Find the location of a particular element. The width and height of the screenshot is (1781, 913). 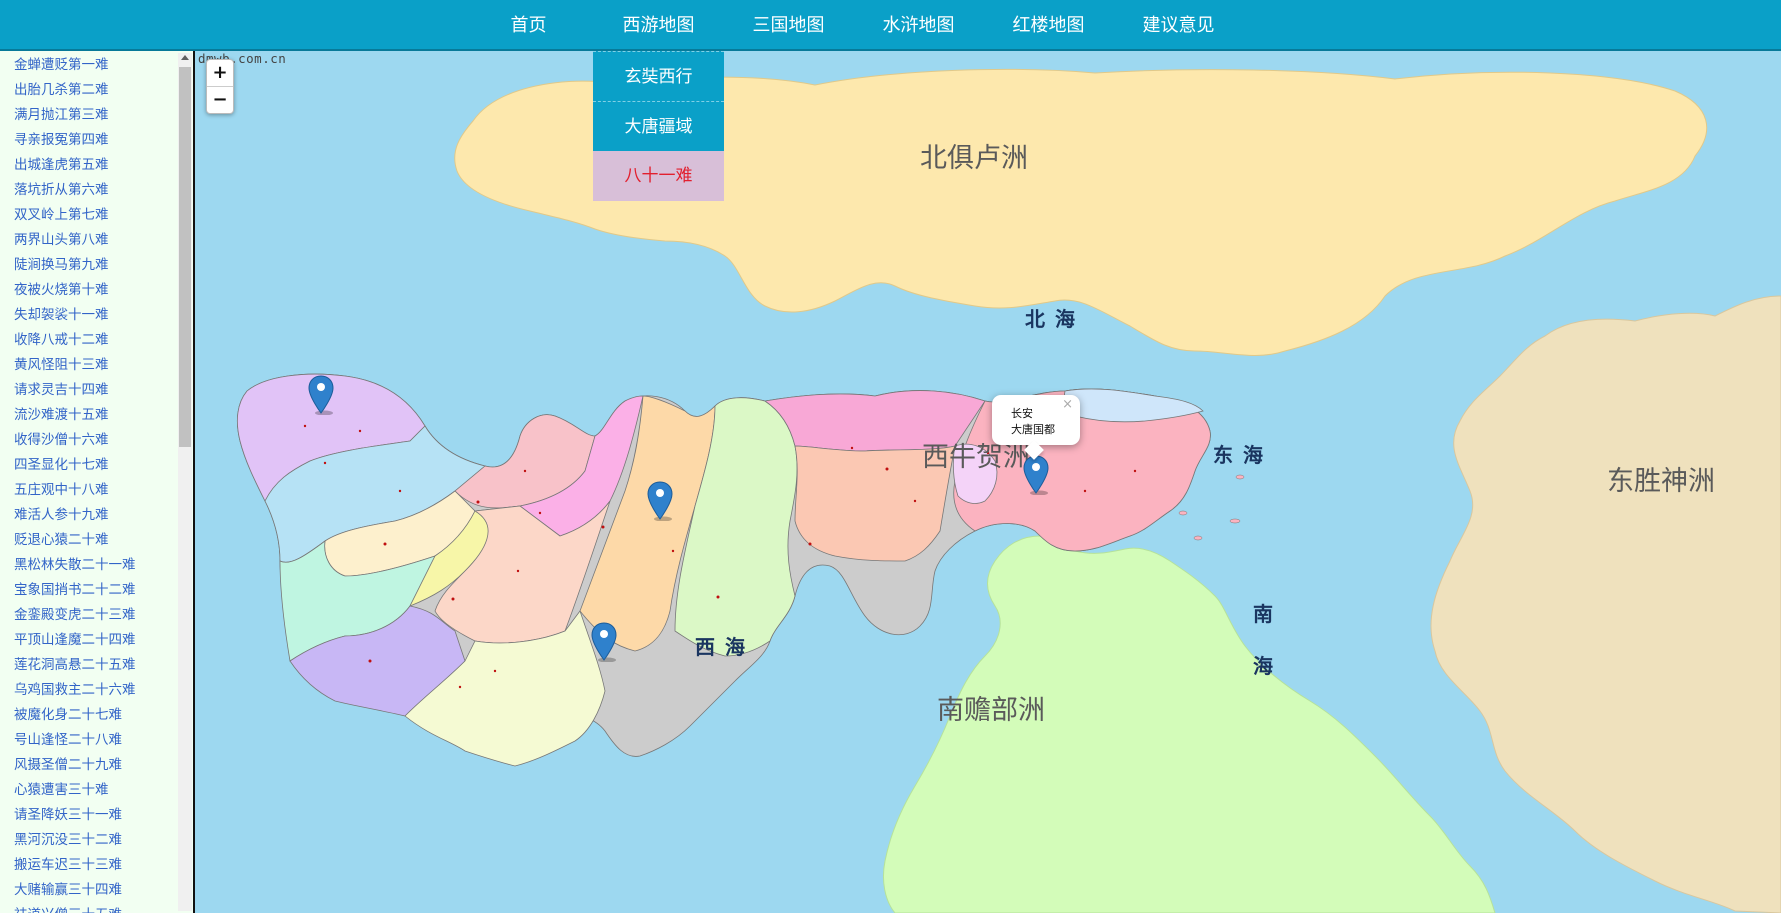

sidebar-item: 黑松林失散二十一难 is located at coordinates (103, 565).